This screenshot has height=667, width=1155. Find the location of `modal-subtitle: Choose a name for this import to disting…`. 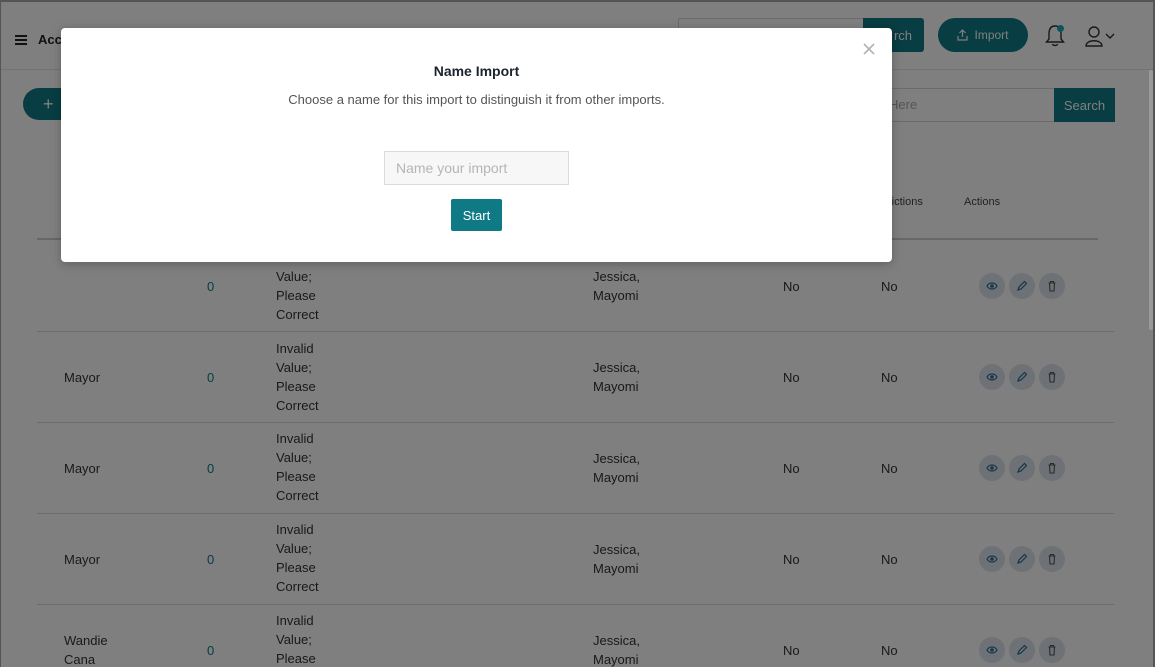

modal-subtitle: Choose a name for this import to disting… is located at coordinates (476, 99).